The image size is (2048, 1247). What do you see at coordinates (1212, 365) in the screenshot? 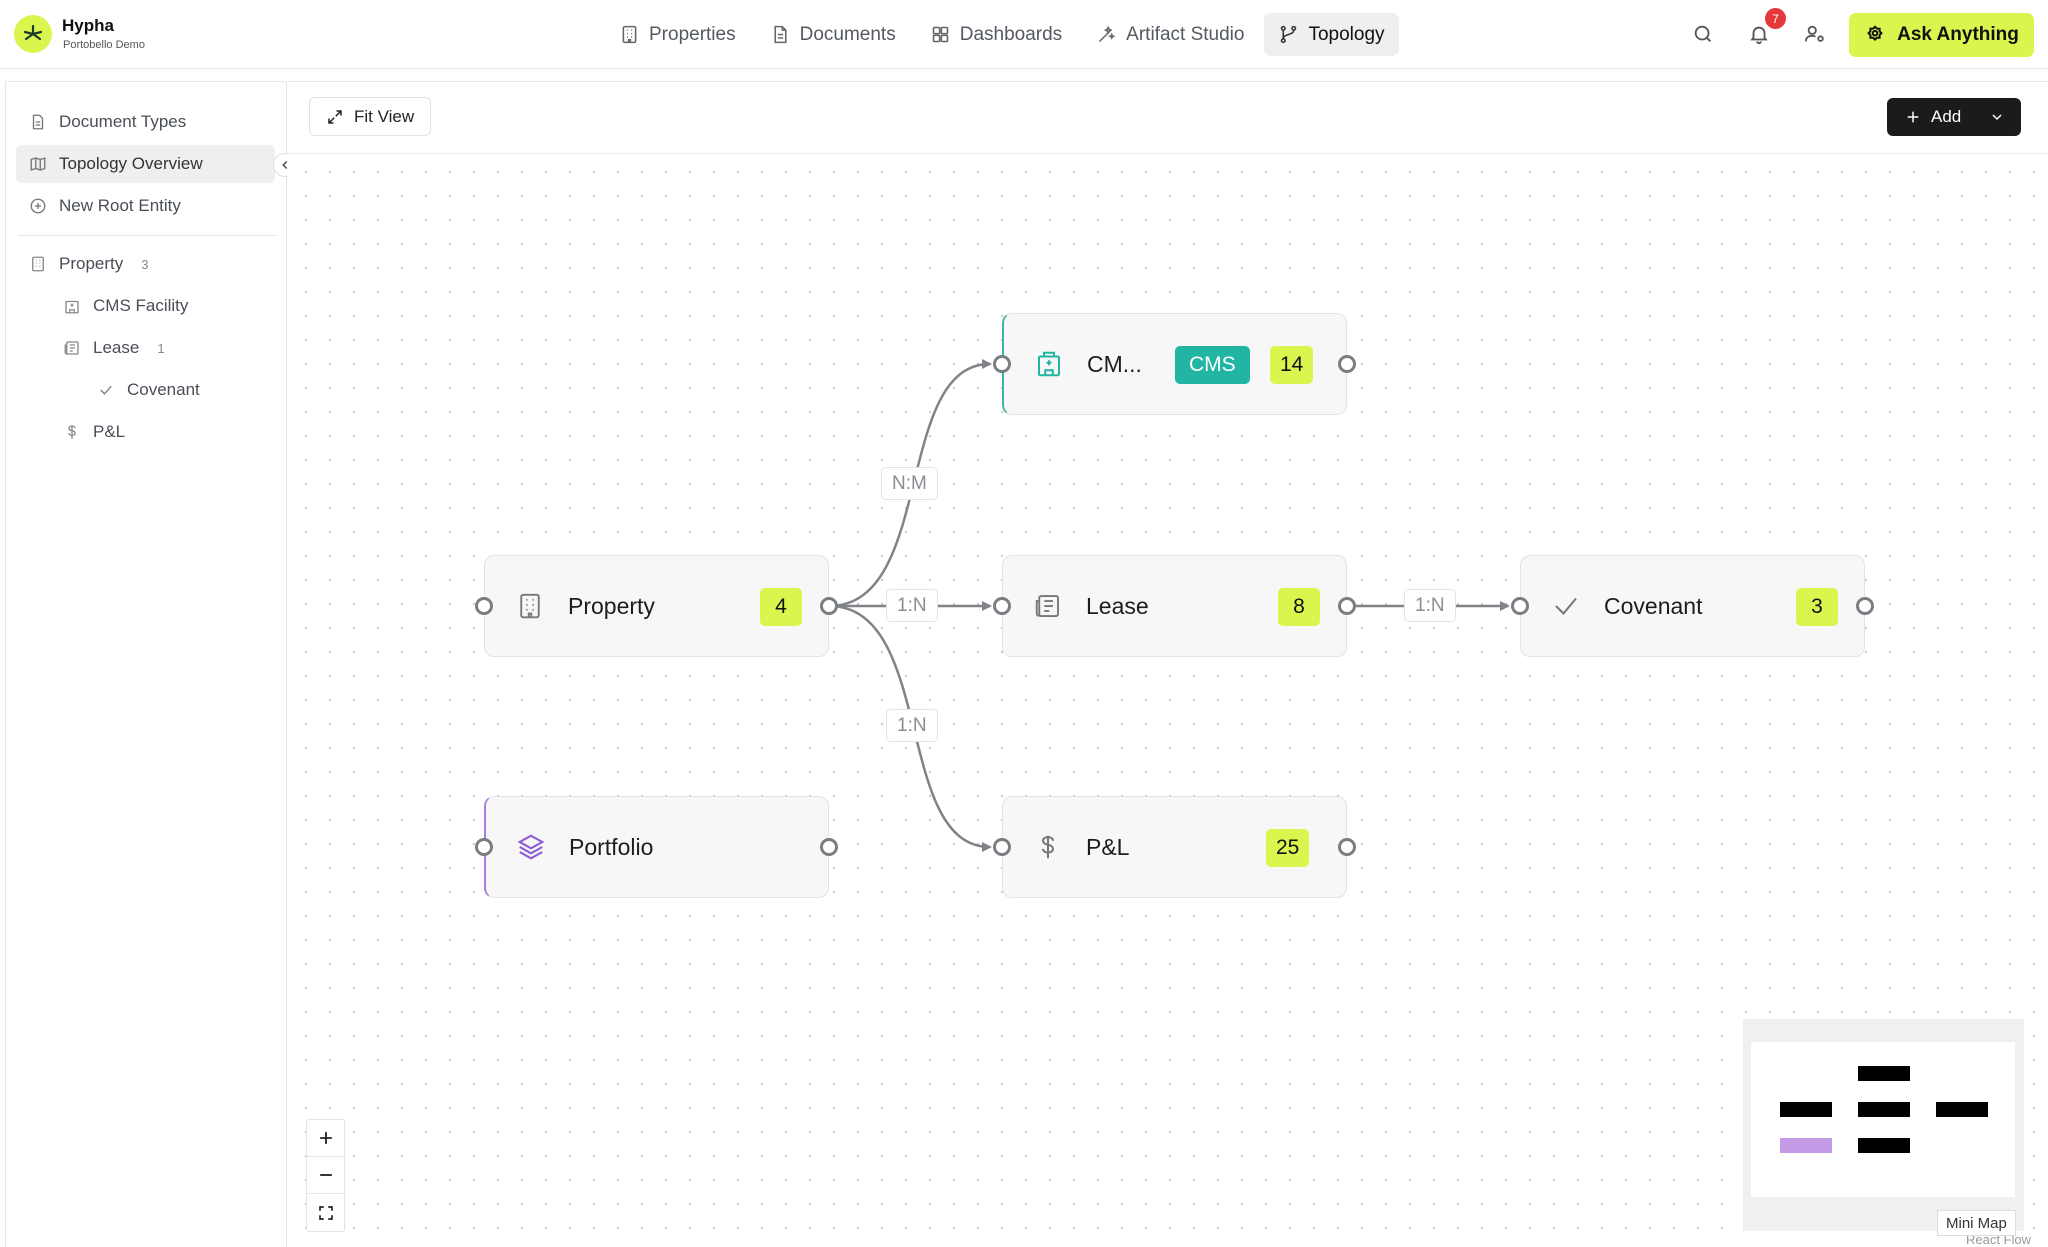
I see `node-tag-badge: CMS` at bounding box center [1212, 365].